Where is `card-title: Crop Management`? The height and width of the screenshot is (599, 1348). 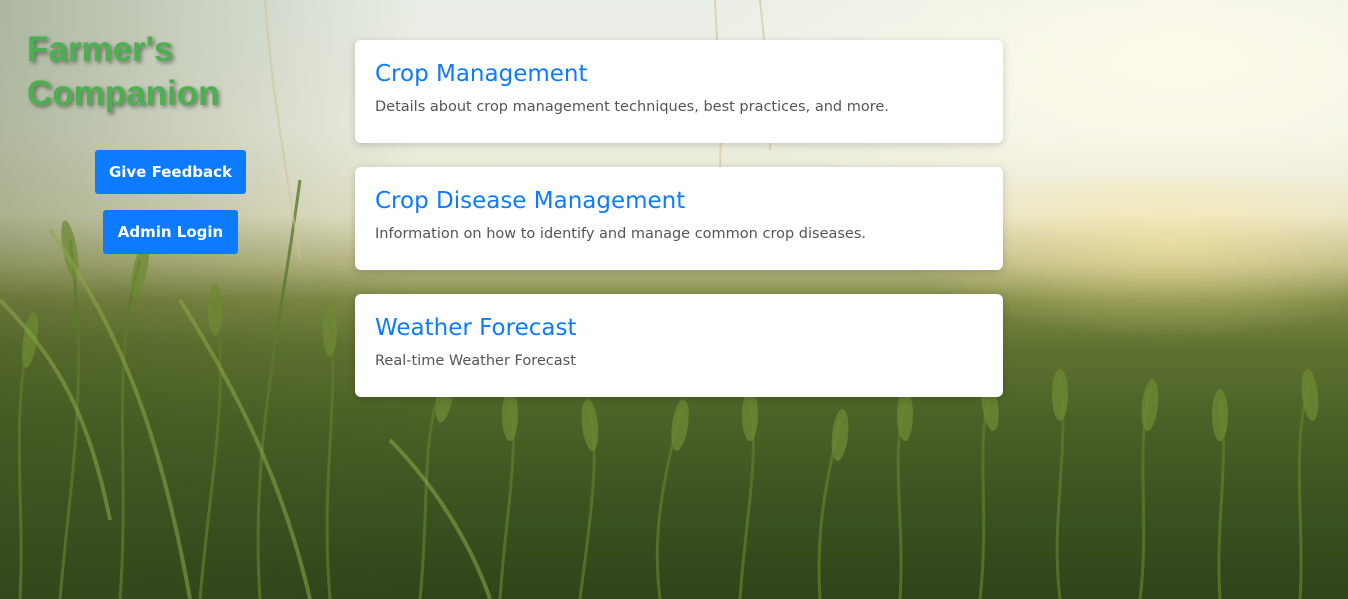 card-title: Crop Management is located at coordinates (679, 74).